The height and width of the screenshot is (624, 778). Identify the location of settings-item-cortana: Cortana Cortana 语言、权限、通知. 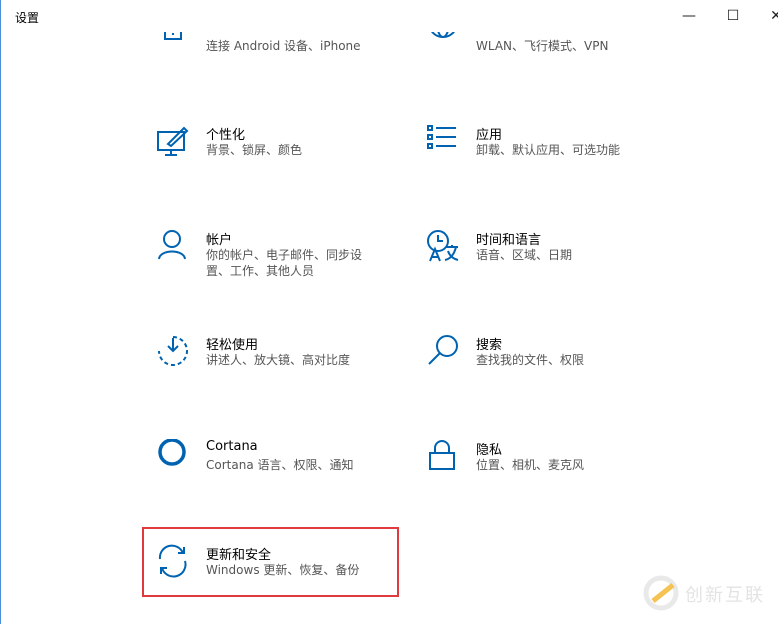
(281, 468).